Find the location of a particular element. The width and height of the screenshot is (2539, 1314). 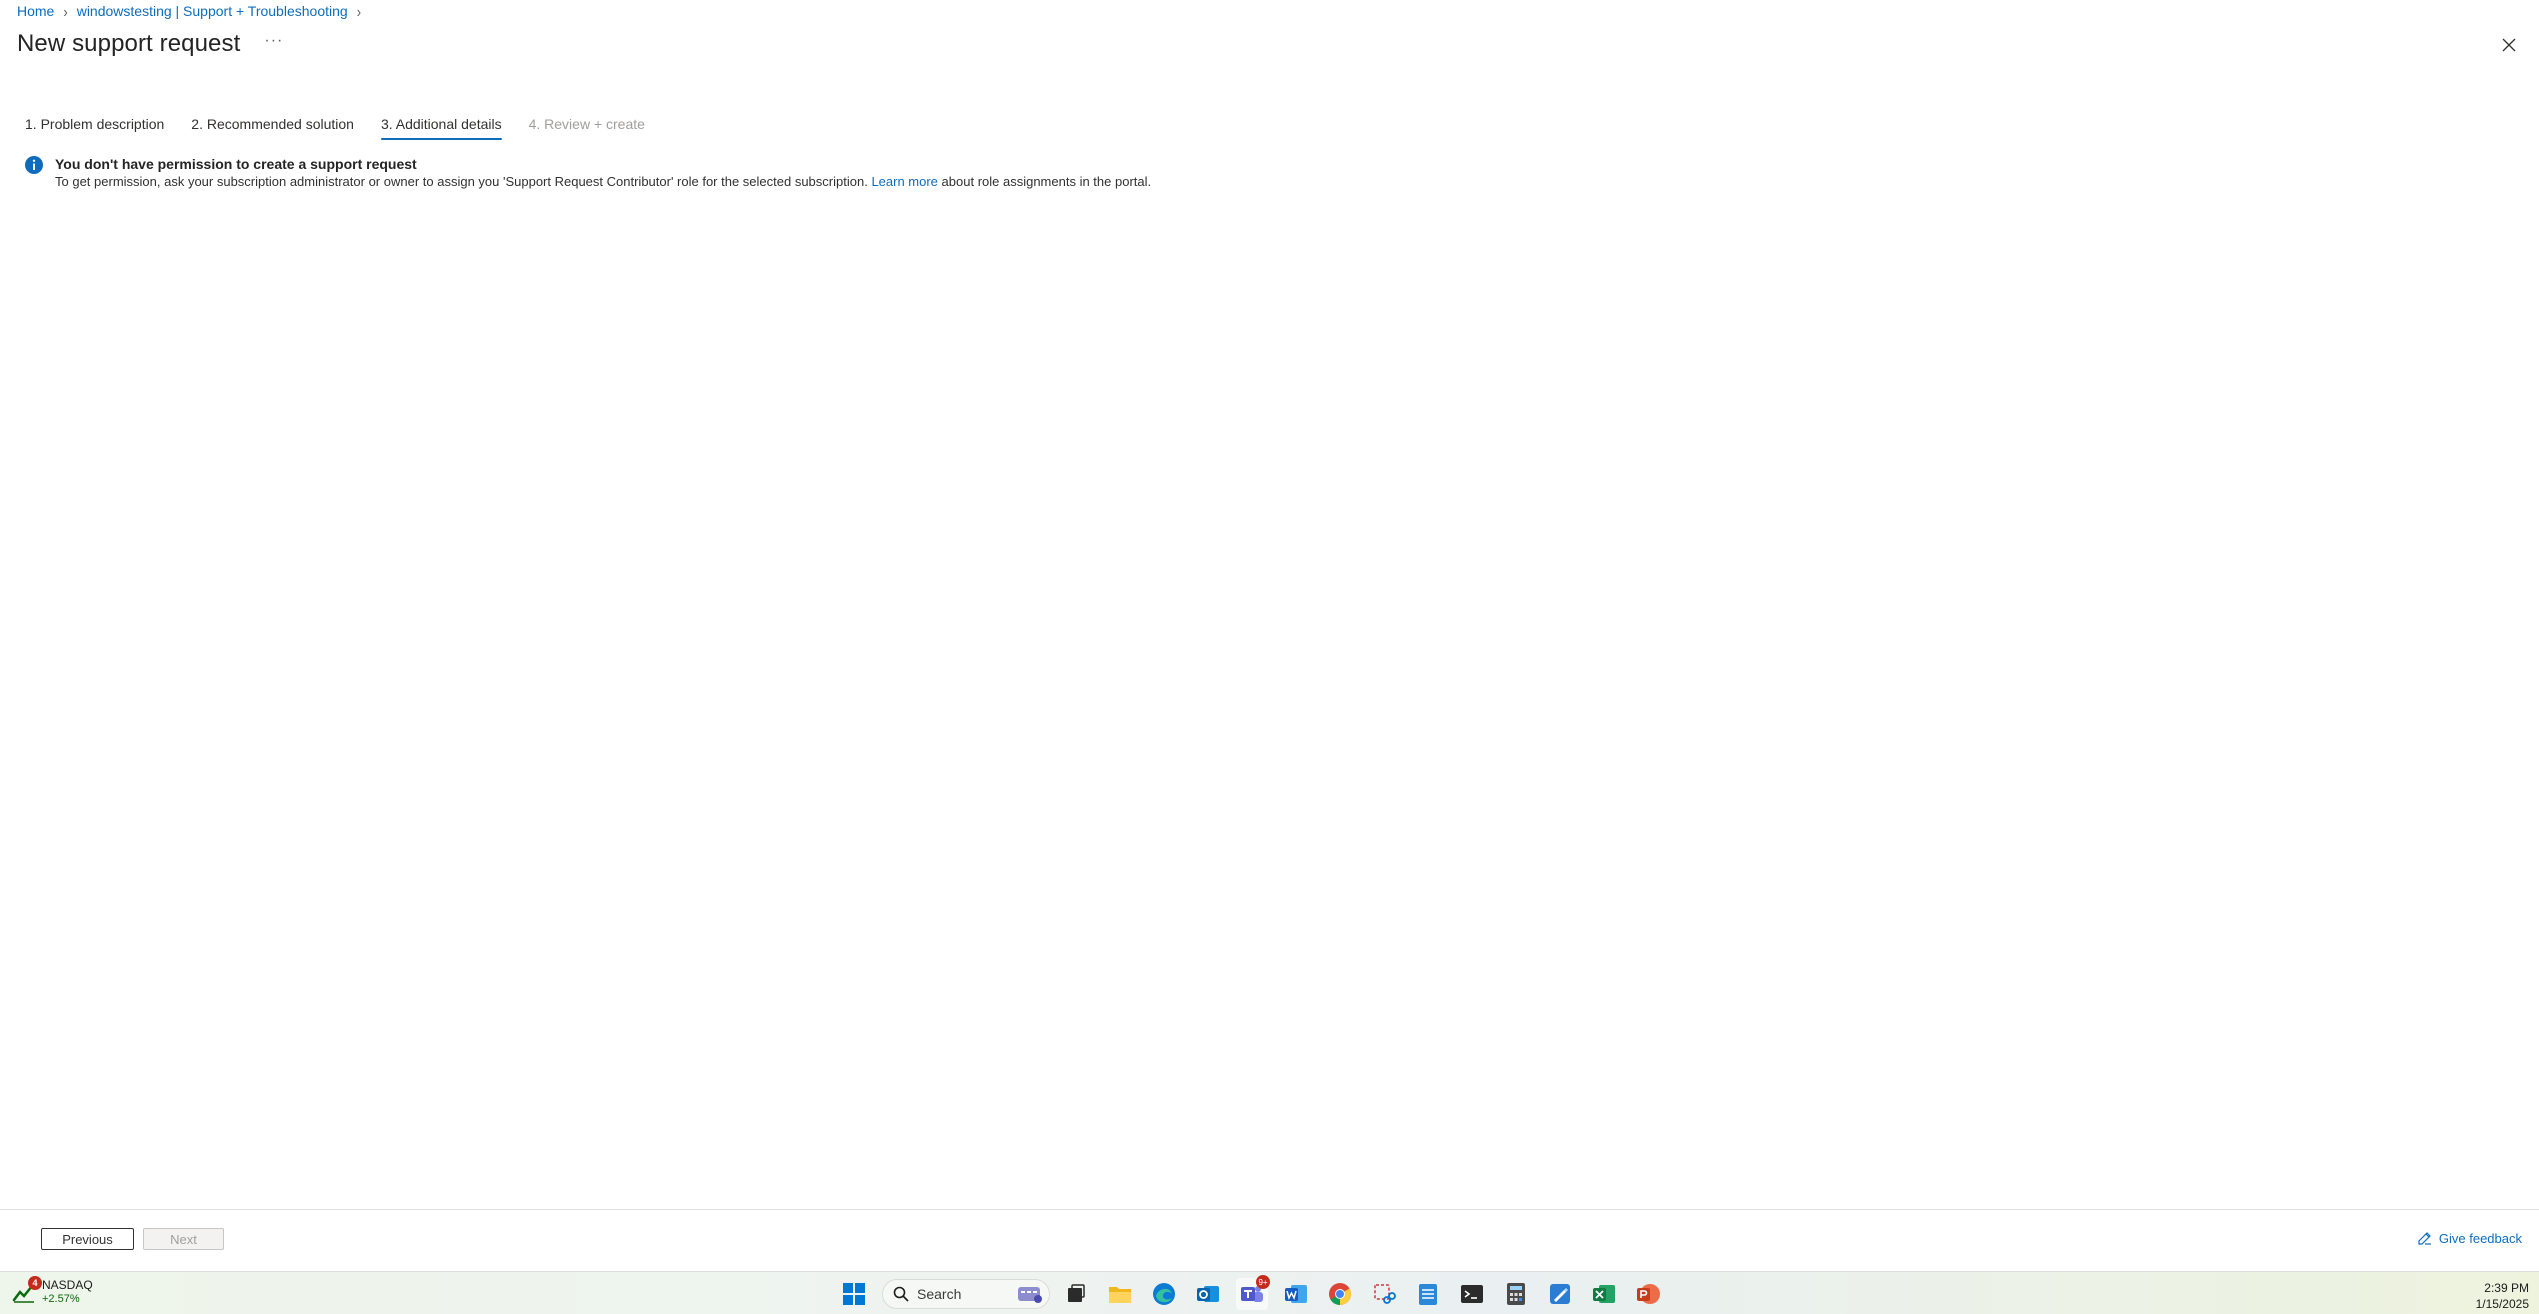

breadcrumb-home-link: Home is located at coordinates (35, 11).